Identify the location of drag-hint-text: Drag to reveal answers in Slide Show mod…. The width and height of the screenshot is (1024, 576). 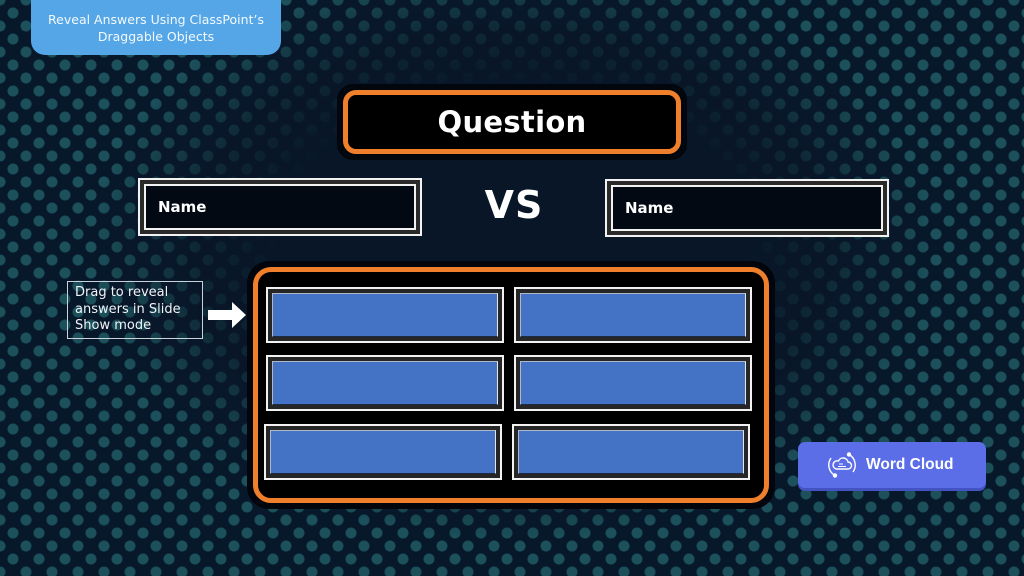
(135, 310).